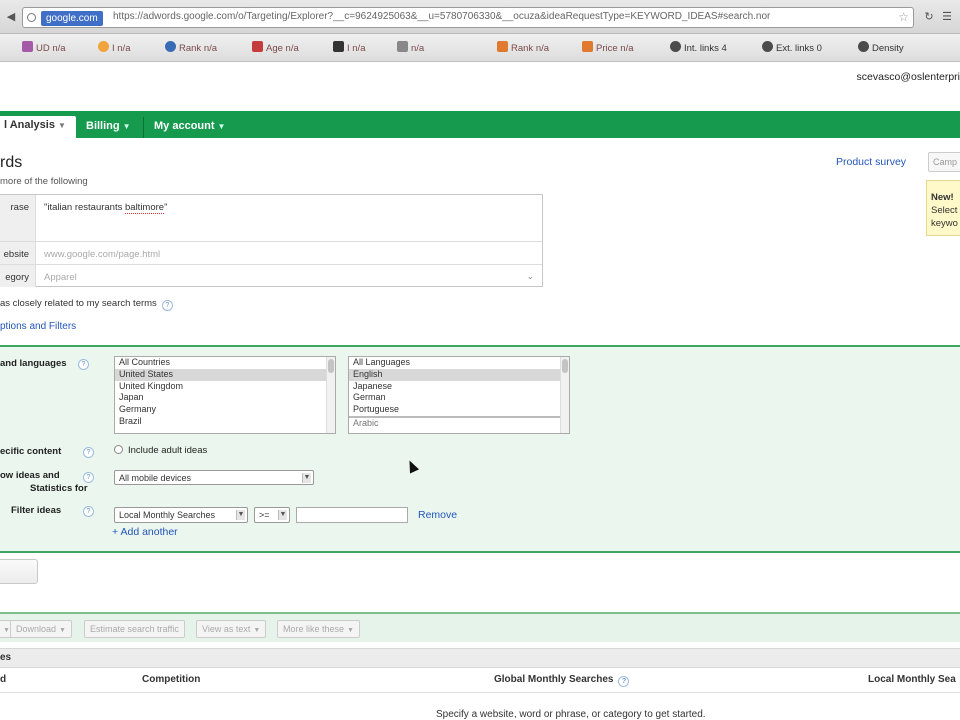 The height and width of the screenshot is (720, 960). What do you see at coordinates (72, 18) in the screenshot?
I see `url-host-badge: google.com` at bounding box center [72, 18].